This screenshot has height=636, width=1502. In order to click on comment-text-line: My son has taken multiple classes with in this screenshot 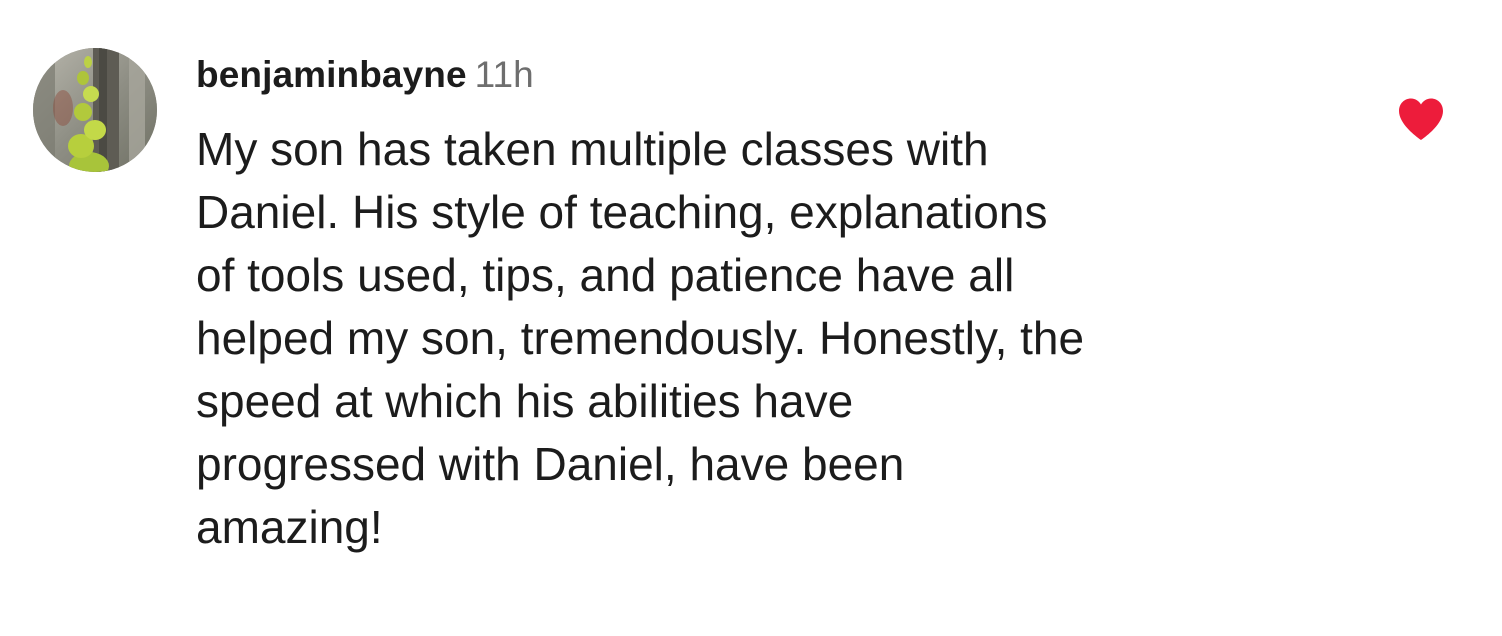, I will do `click(592, 149)`.